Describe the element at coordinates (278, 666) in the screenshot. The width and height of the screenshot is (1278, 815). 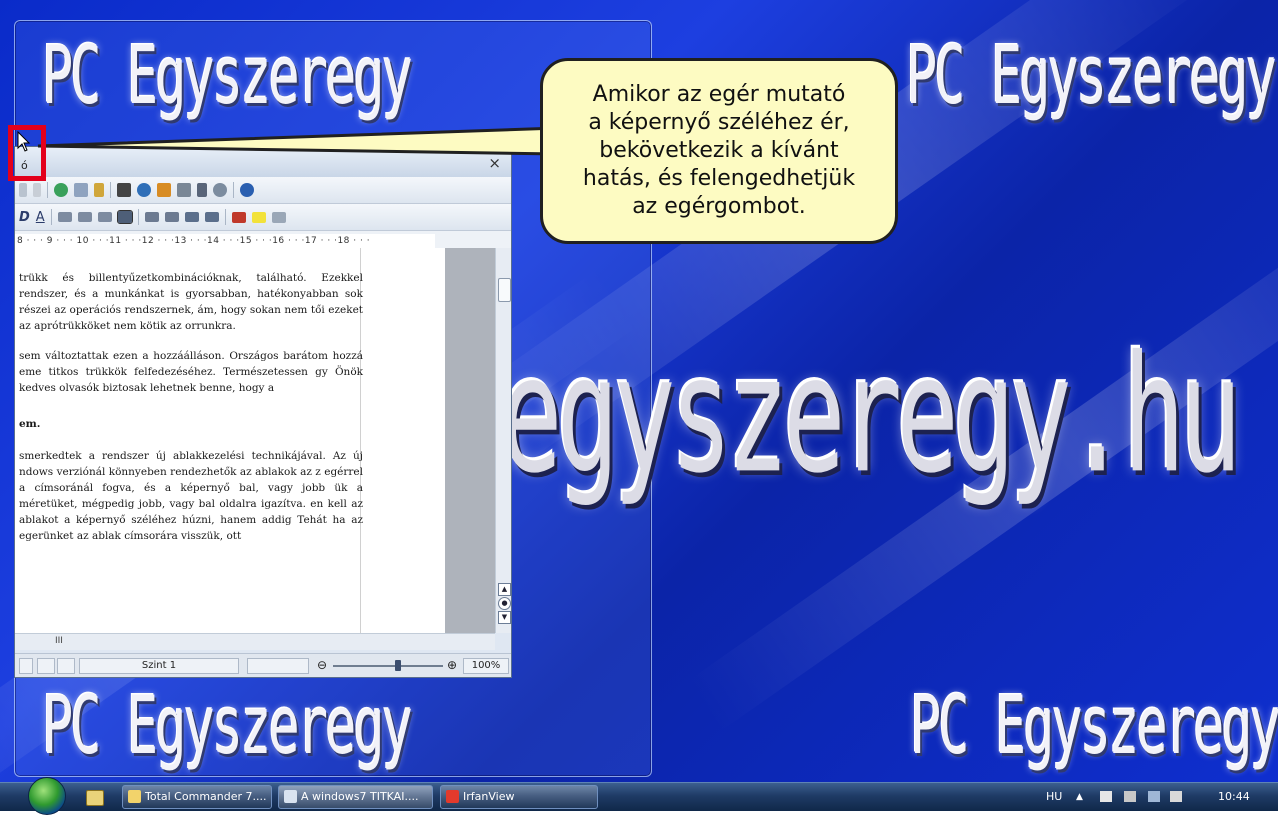
I see `view-layout-buttons` at that location.